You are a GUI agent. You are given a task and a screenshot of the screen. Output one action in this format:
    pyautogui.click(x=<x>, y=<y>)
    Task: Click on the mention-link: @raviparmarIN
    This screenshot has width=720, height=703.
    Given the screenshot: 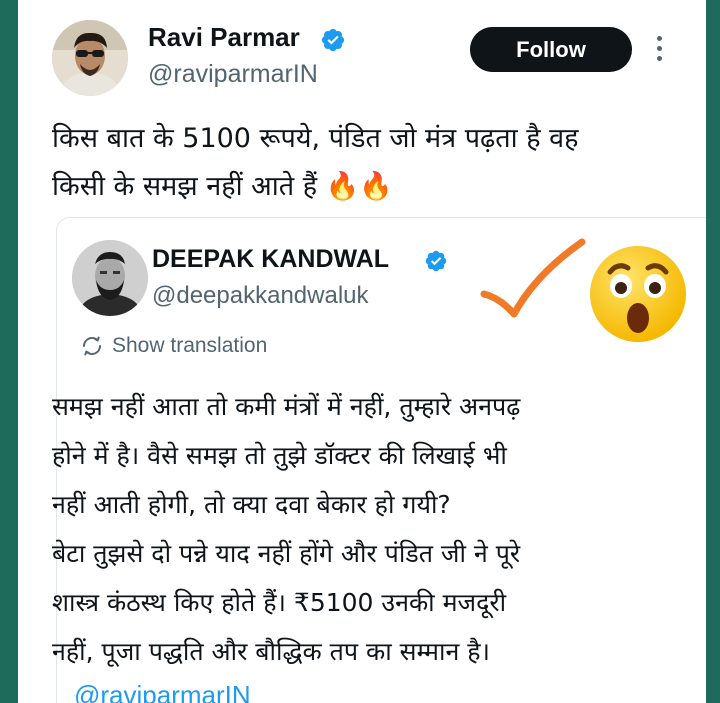 What is the action you would take?
    pyautogui.click(x=162, y=691)
    